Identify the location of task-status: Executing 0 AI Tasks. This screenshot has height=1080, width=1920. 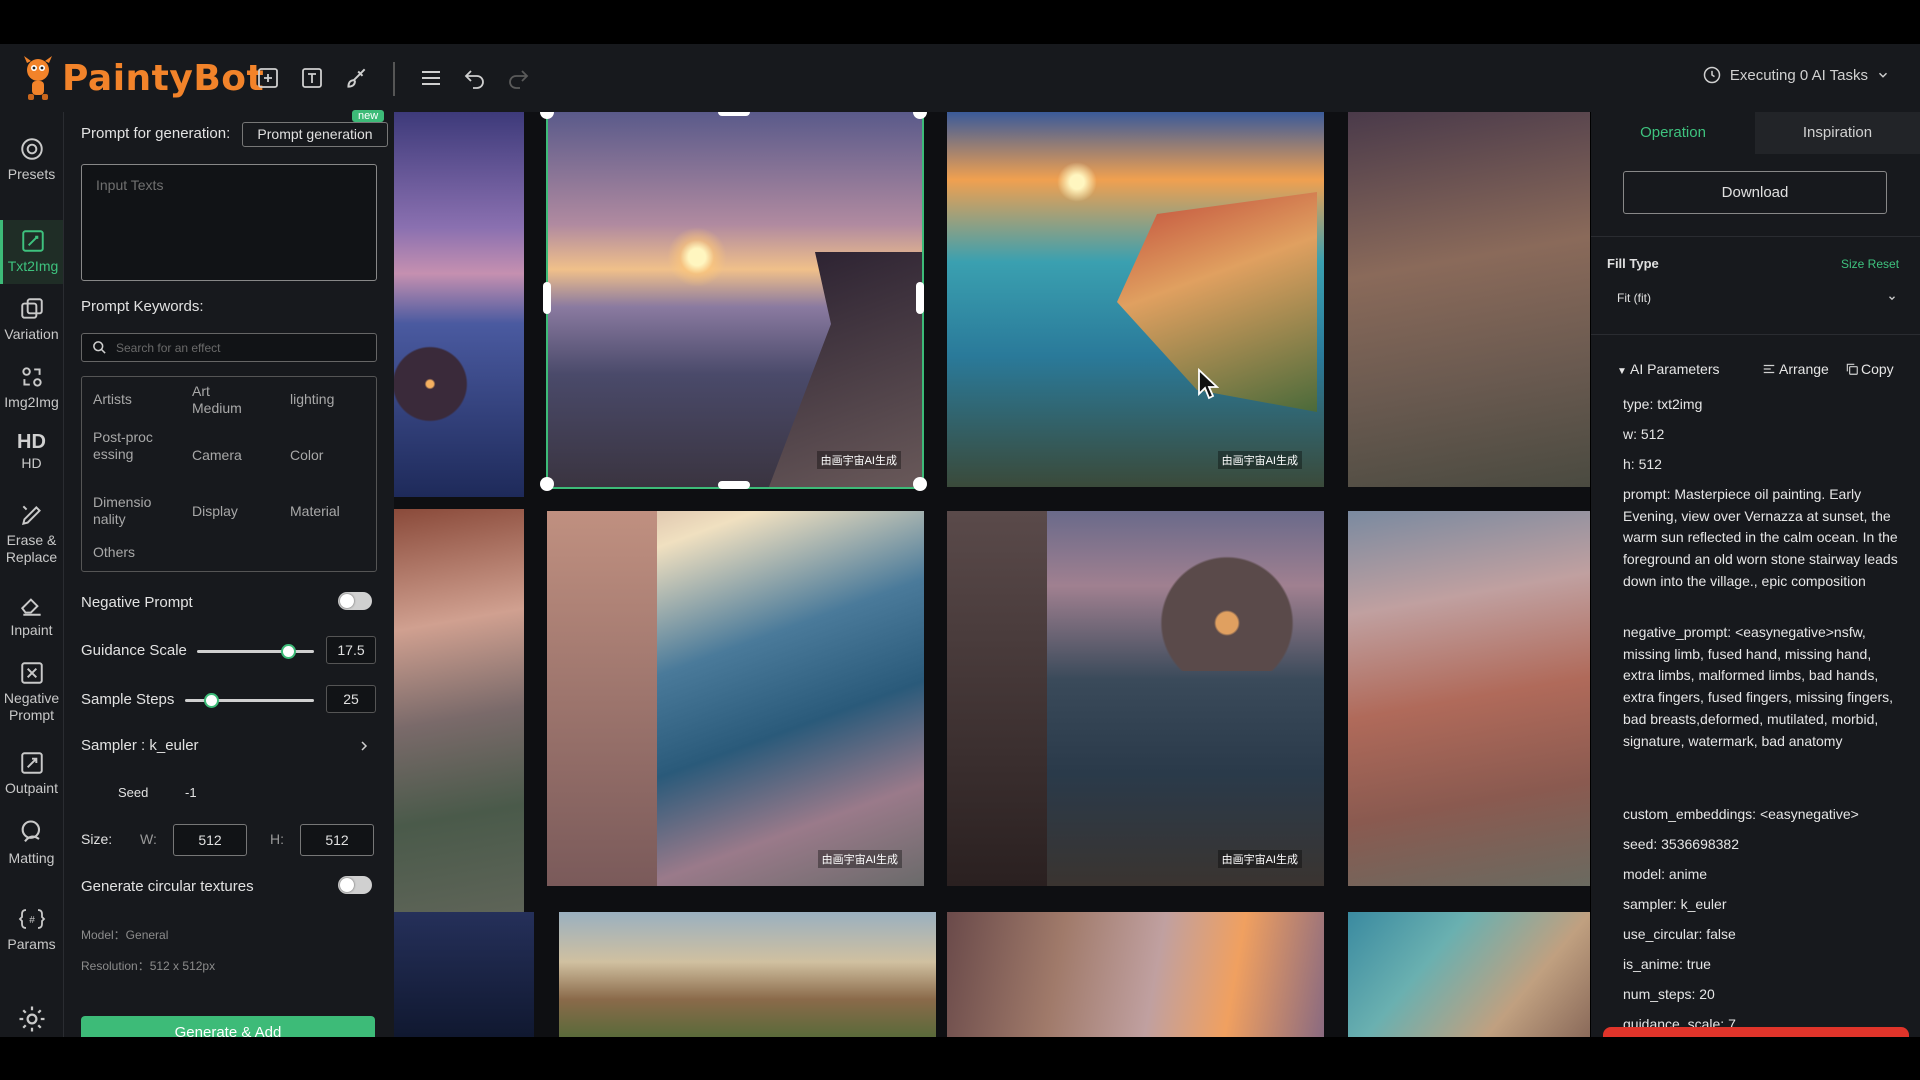
(1796, 75).